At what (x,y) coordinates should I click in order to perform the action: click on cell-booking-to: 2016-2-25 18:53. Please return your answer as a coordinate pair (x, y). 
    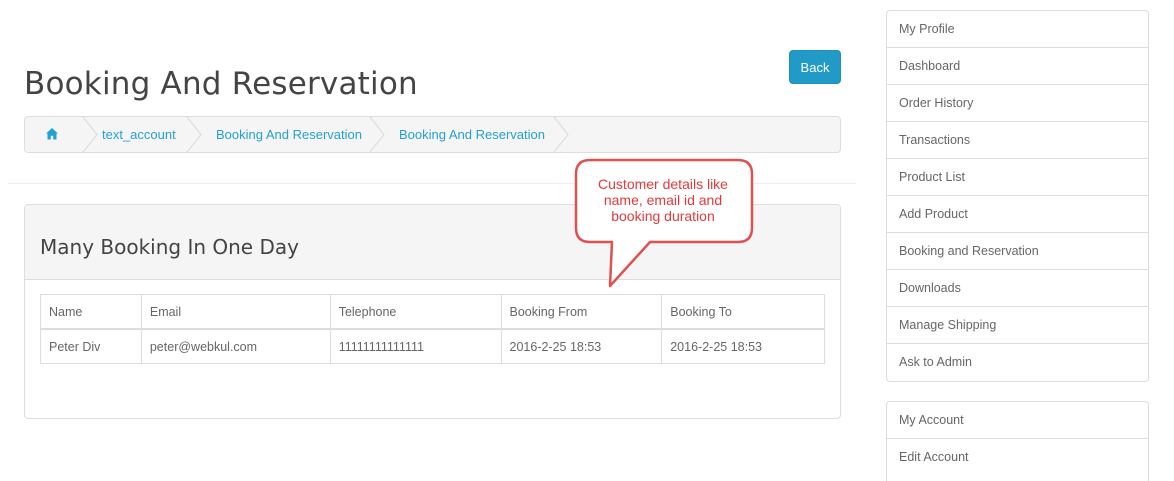
    Looking at the image, I should click on (743, 346).